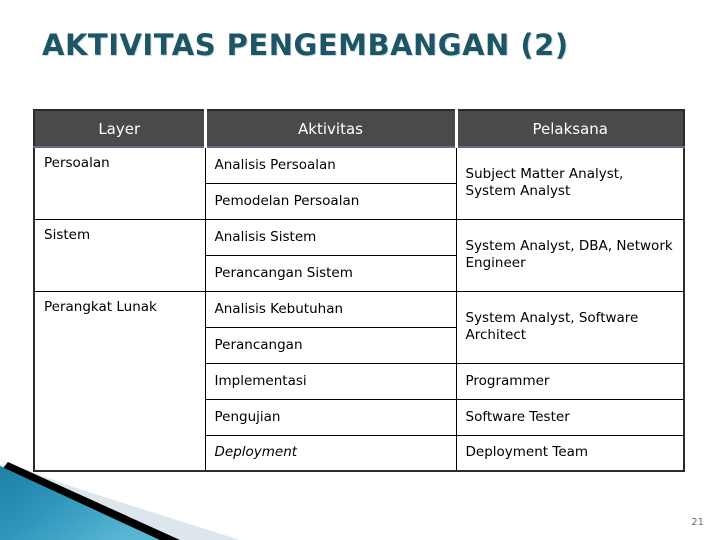 This screenshot has width=720, height=540. What do you see at coordinates (570, 183) in the screenshot?
I see `performer-cell: Subject Matter Analyst, System Analyst` at bounding box center [570, 183].